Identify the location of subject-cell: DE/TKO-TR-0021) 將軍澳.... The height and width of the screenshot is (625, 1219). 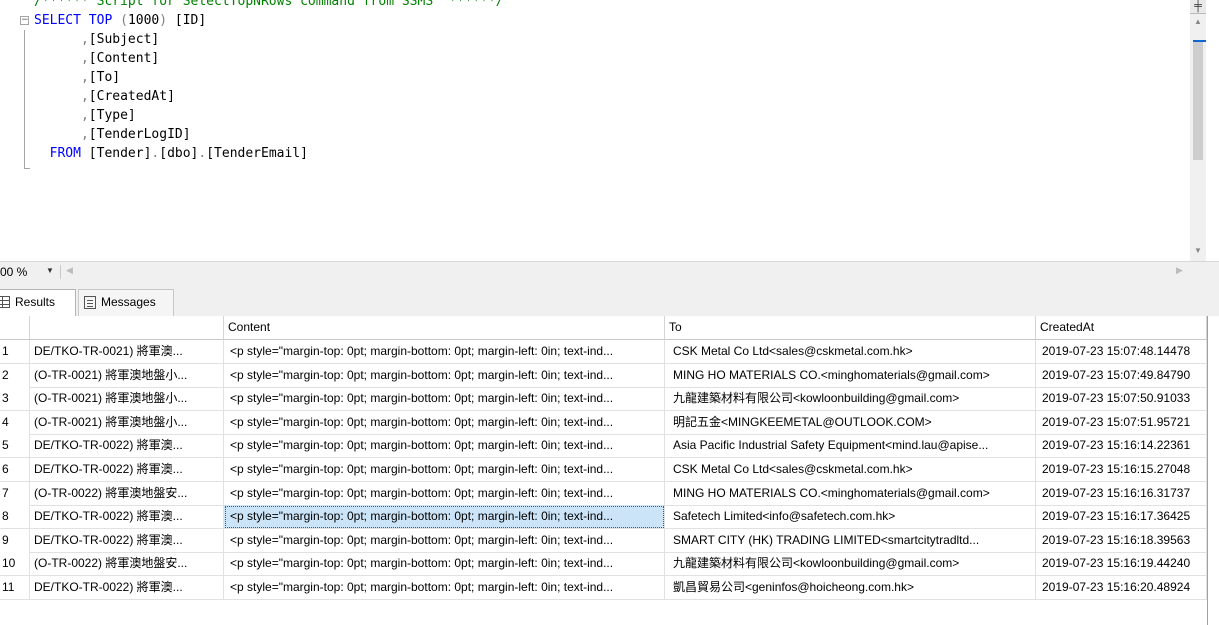
(127, 352).